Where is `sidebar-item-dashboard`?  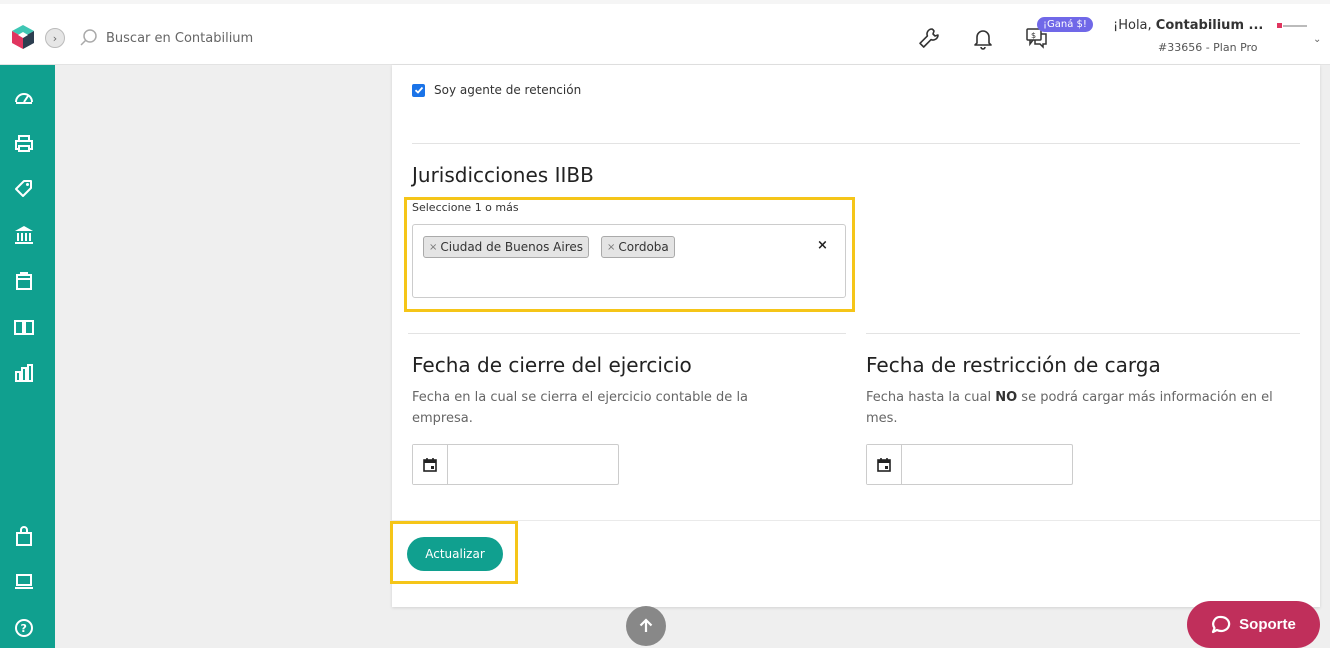
sidebar-item-dashboard is located at coordinates (24, 98).